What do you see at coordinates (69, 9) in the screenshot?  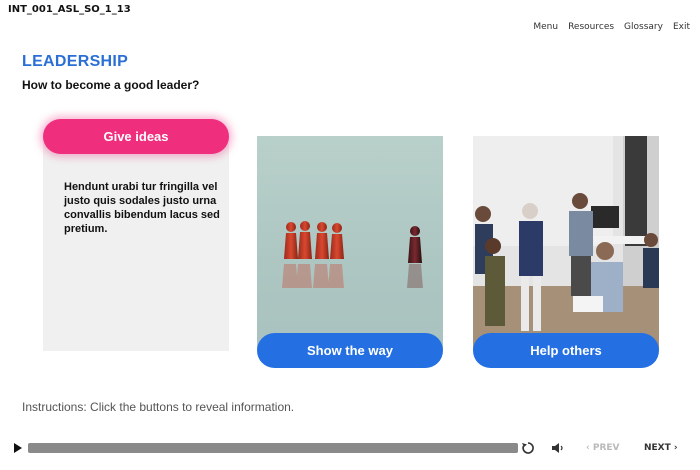 I see `course-id: INT_001_ASL_SO_1_13` at bounding box center [69, 9].